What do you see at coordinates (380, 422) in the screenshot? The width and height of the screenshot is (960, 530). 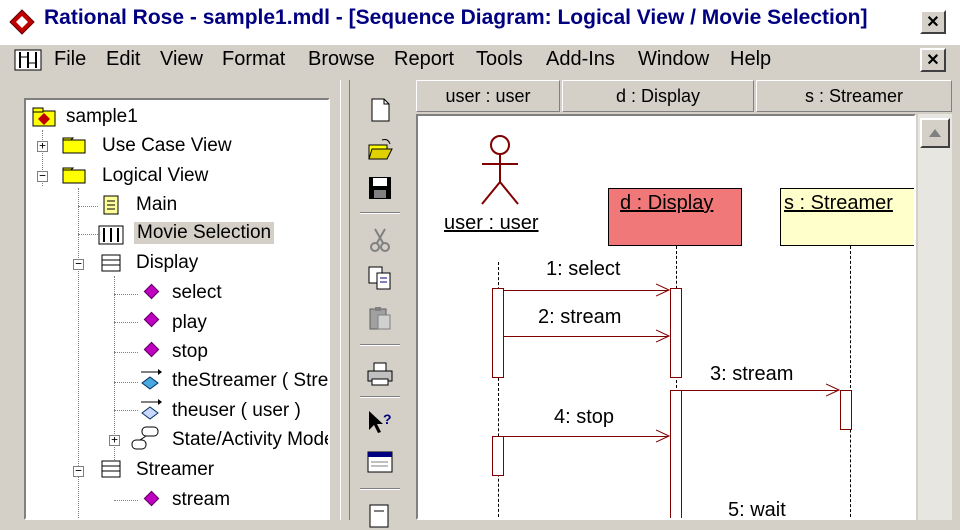 I see `context-help-icon: ?` at bounding box center [380, 422].